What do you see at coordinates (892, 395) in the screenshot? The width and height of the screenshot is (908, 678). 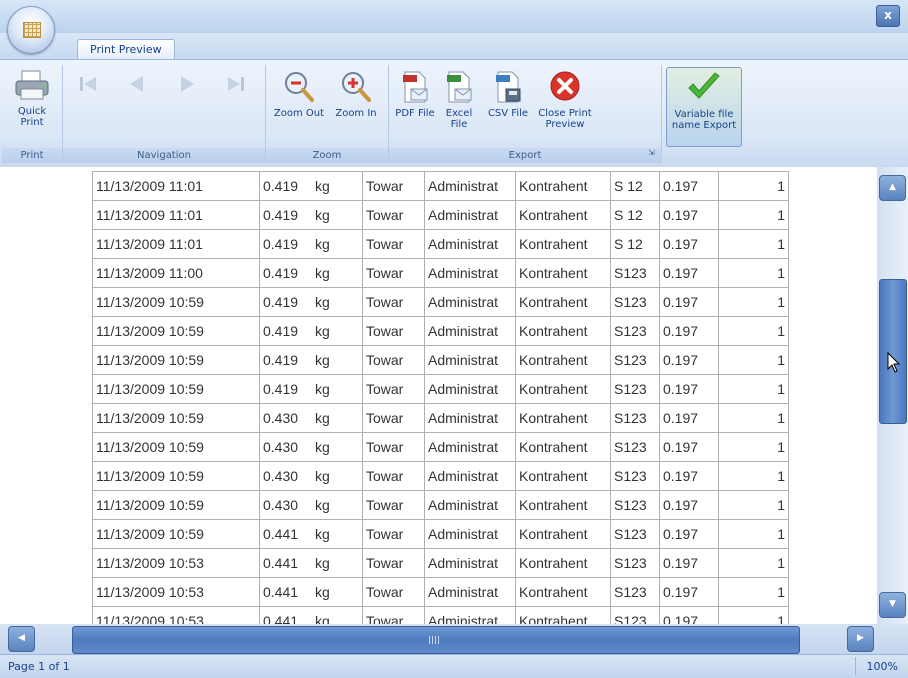 I see `vertical-scrollbar: ▲ ▼` at bounding box center [892, 395].